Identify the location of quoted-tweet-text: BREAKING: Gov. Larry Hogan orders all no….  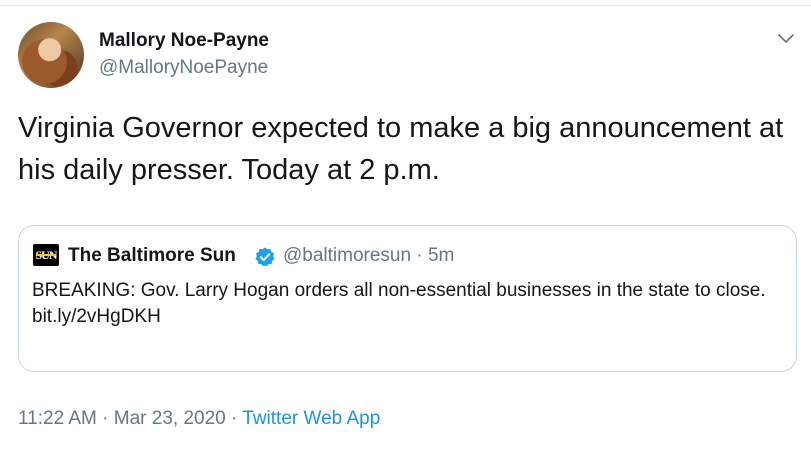
(399, 290).